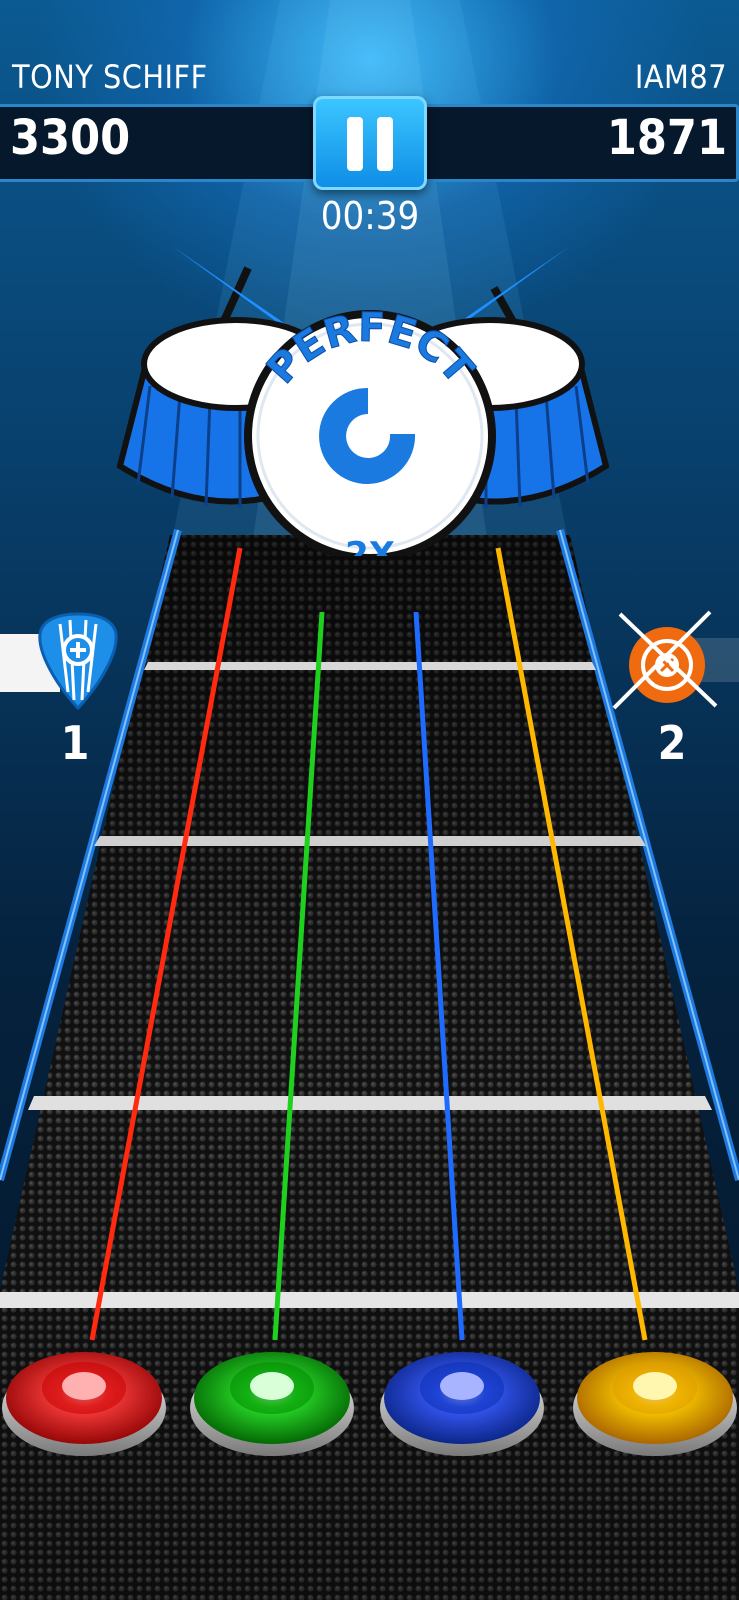 The image size is (739, 1600). Describe the element at coordinates (655, 1399) in the screenshot. I see `fret-button-yellow` at that location.